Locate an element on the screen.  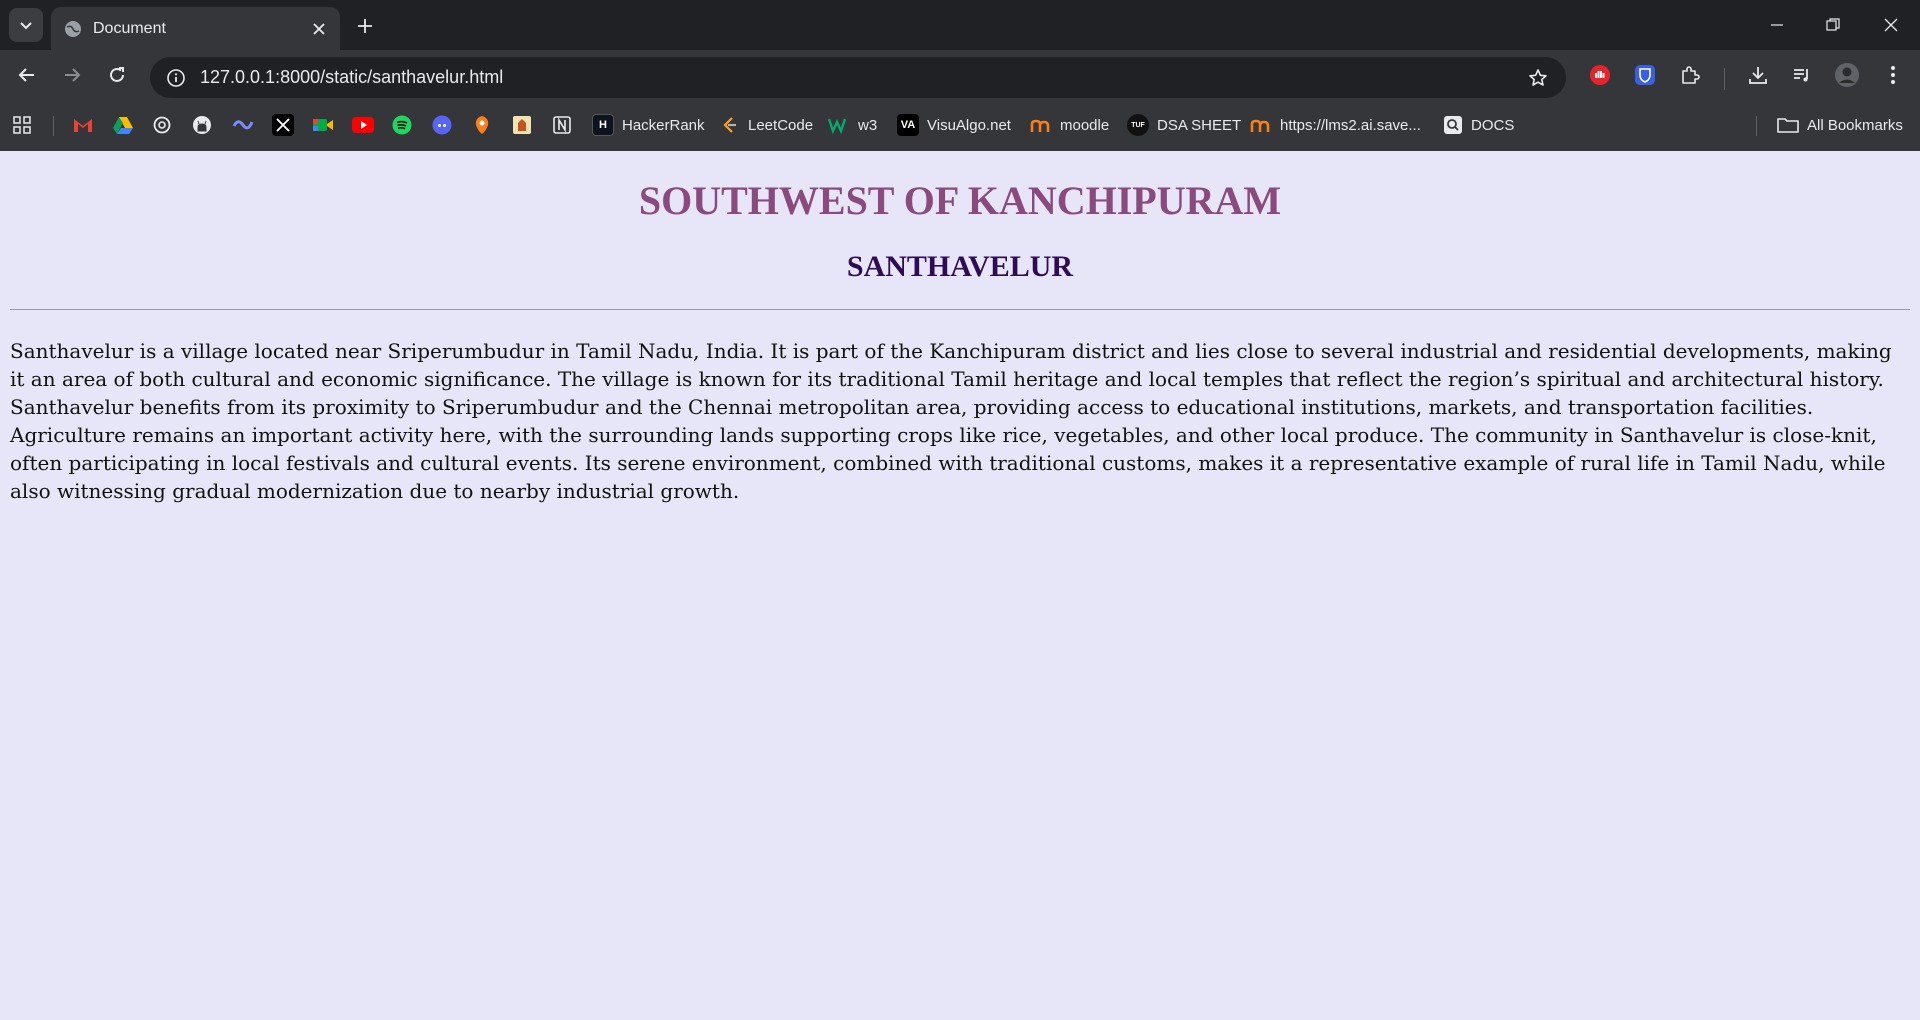
bookmark-notion is located at coordinates (562, 125).